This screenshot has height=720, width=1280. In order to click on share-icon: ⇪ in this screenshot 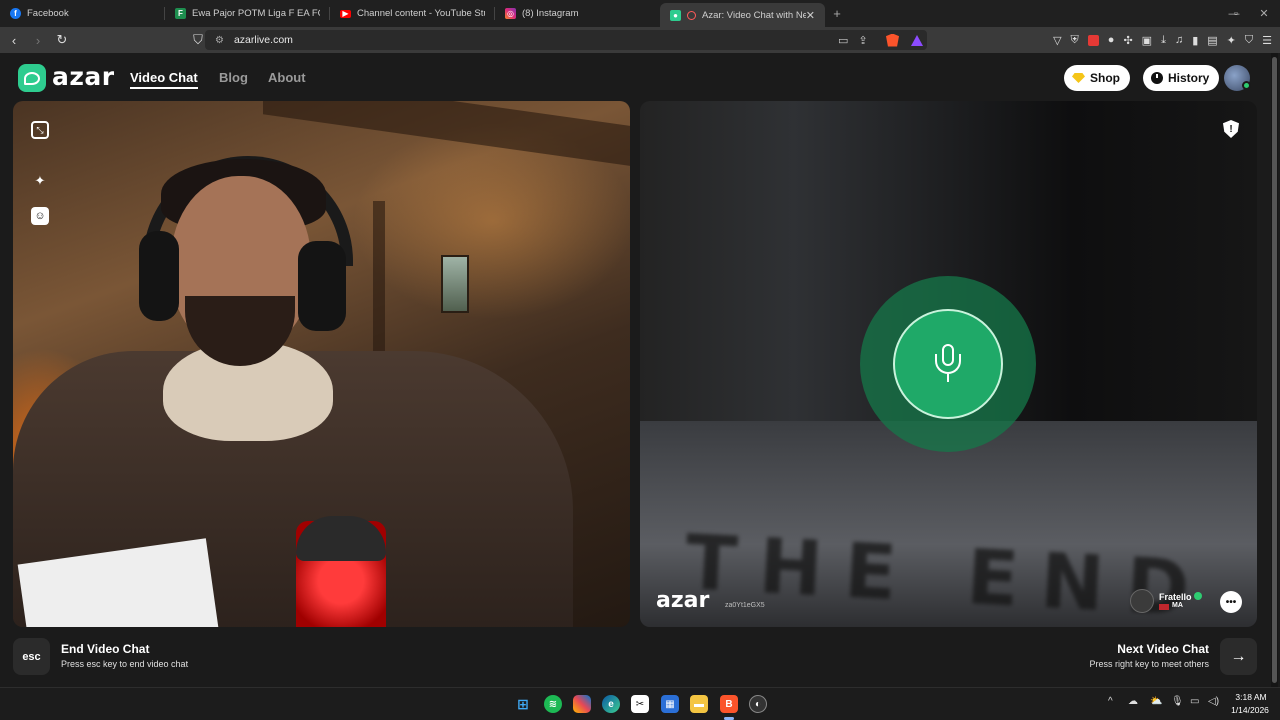, I will do `click(862, 40)`.